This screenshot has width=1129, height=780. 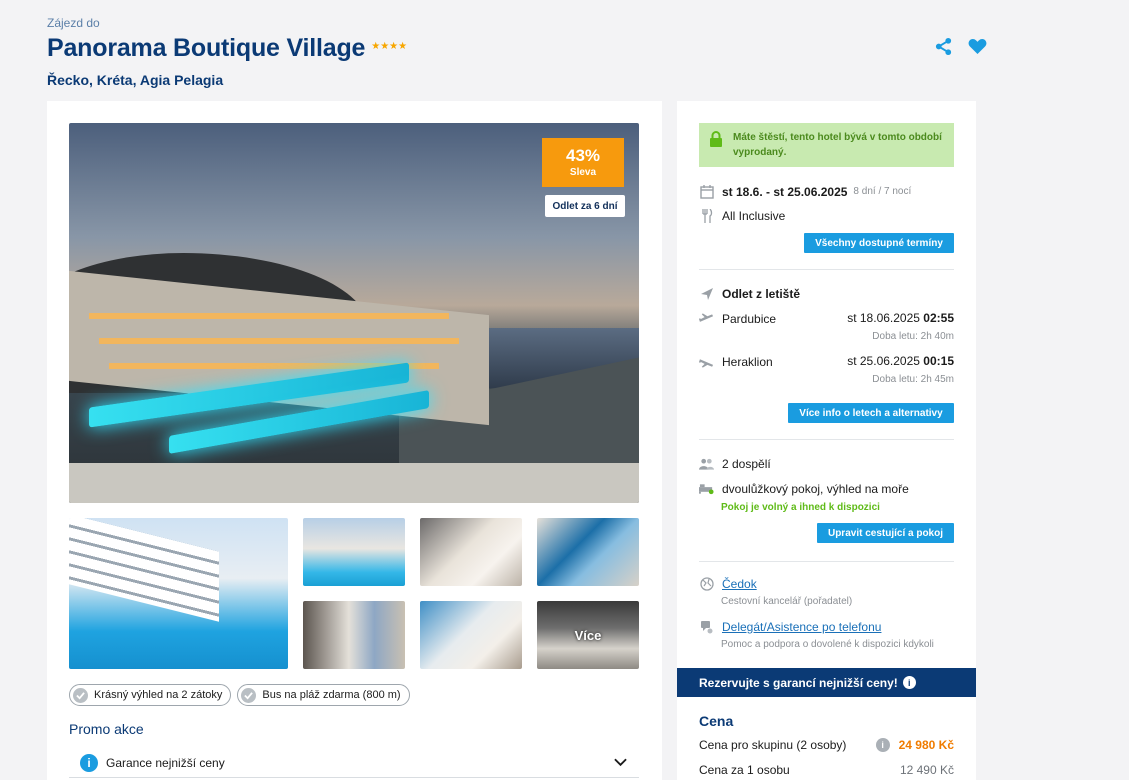 I want to click on promo-title: Promo akce, so click(x=106, y=729).